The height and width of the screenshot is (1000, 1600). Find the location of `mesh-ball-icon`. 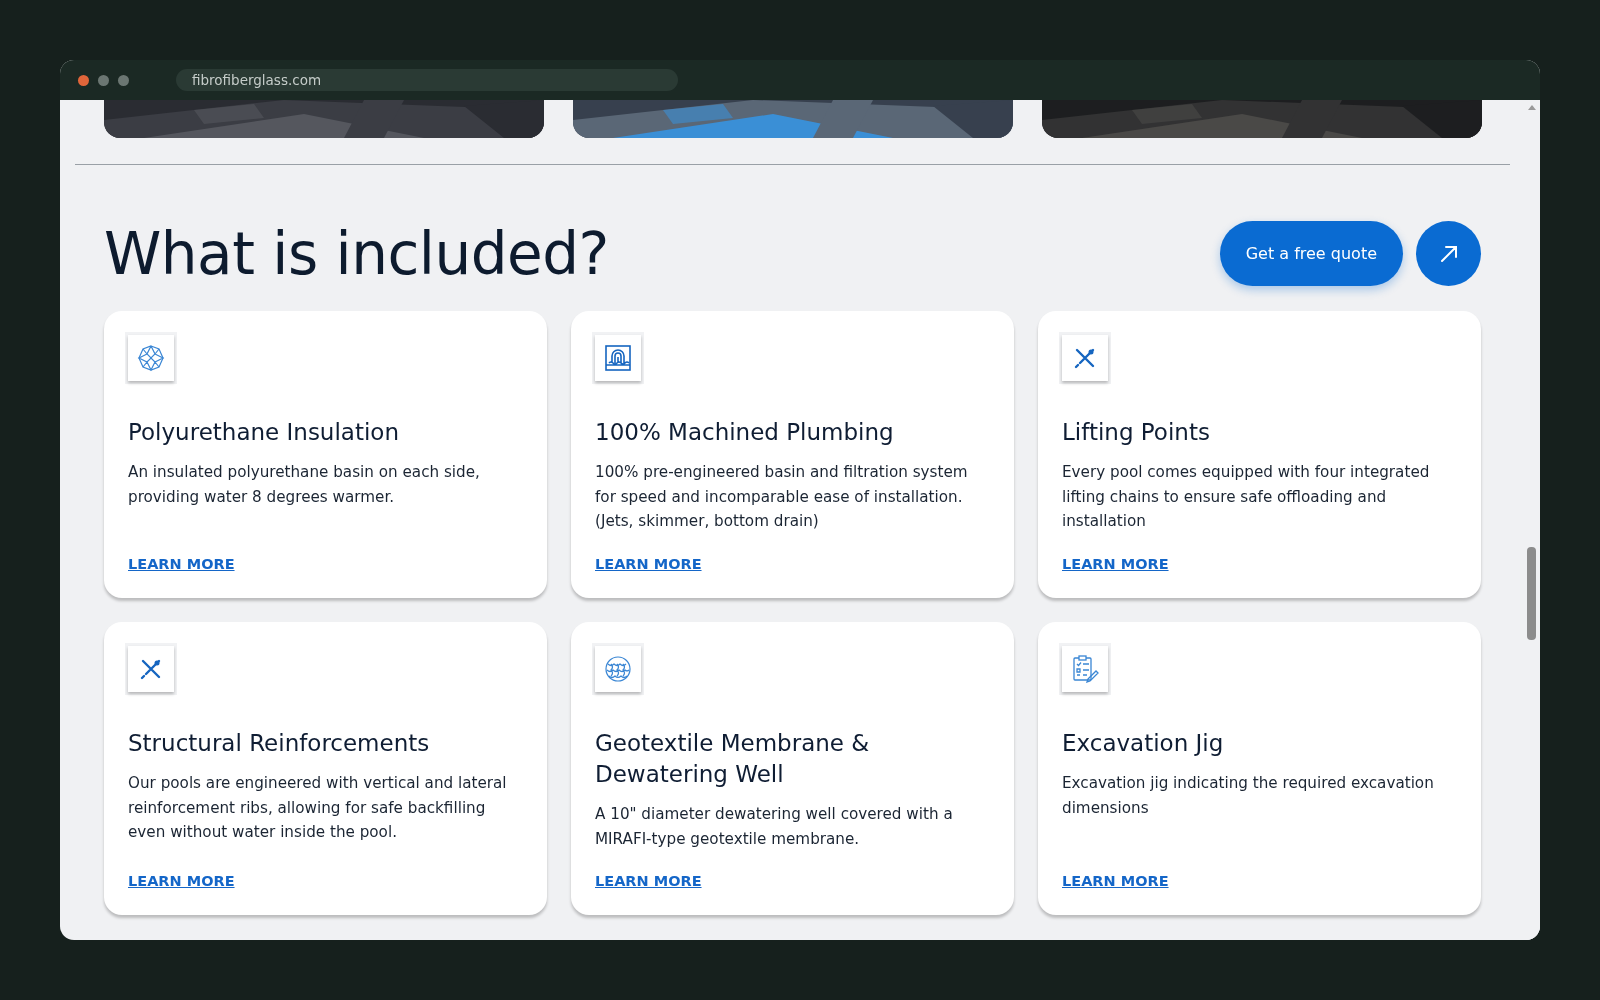

mesh-ball-icon is located at coordinates (618, 669).